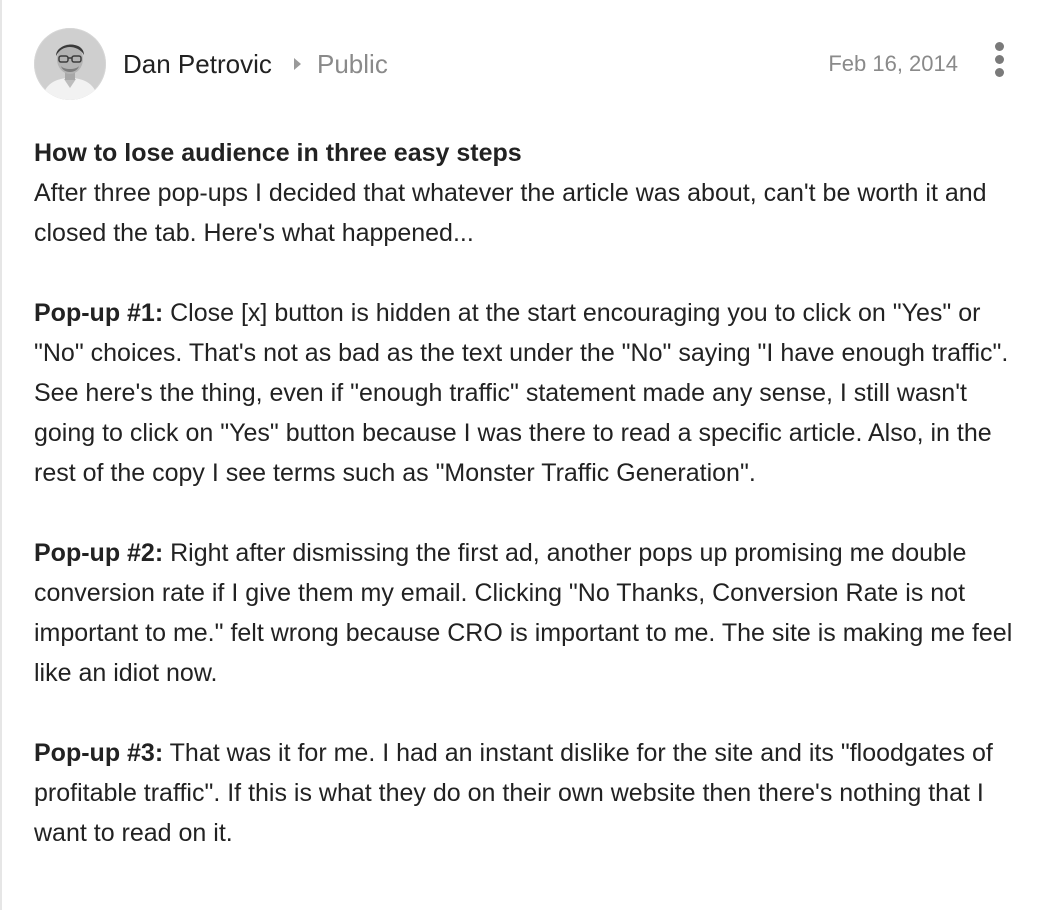 The image size is (1056, 910). What do you see at coordinates (297, 64) in the screenshot?
I see `caret-right-icon` at bounding box center [297, 64].